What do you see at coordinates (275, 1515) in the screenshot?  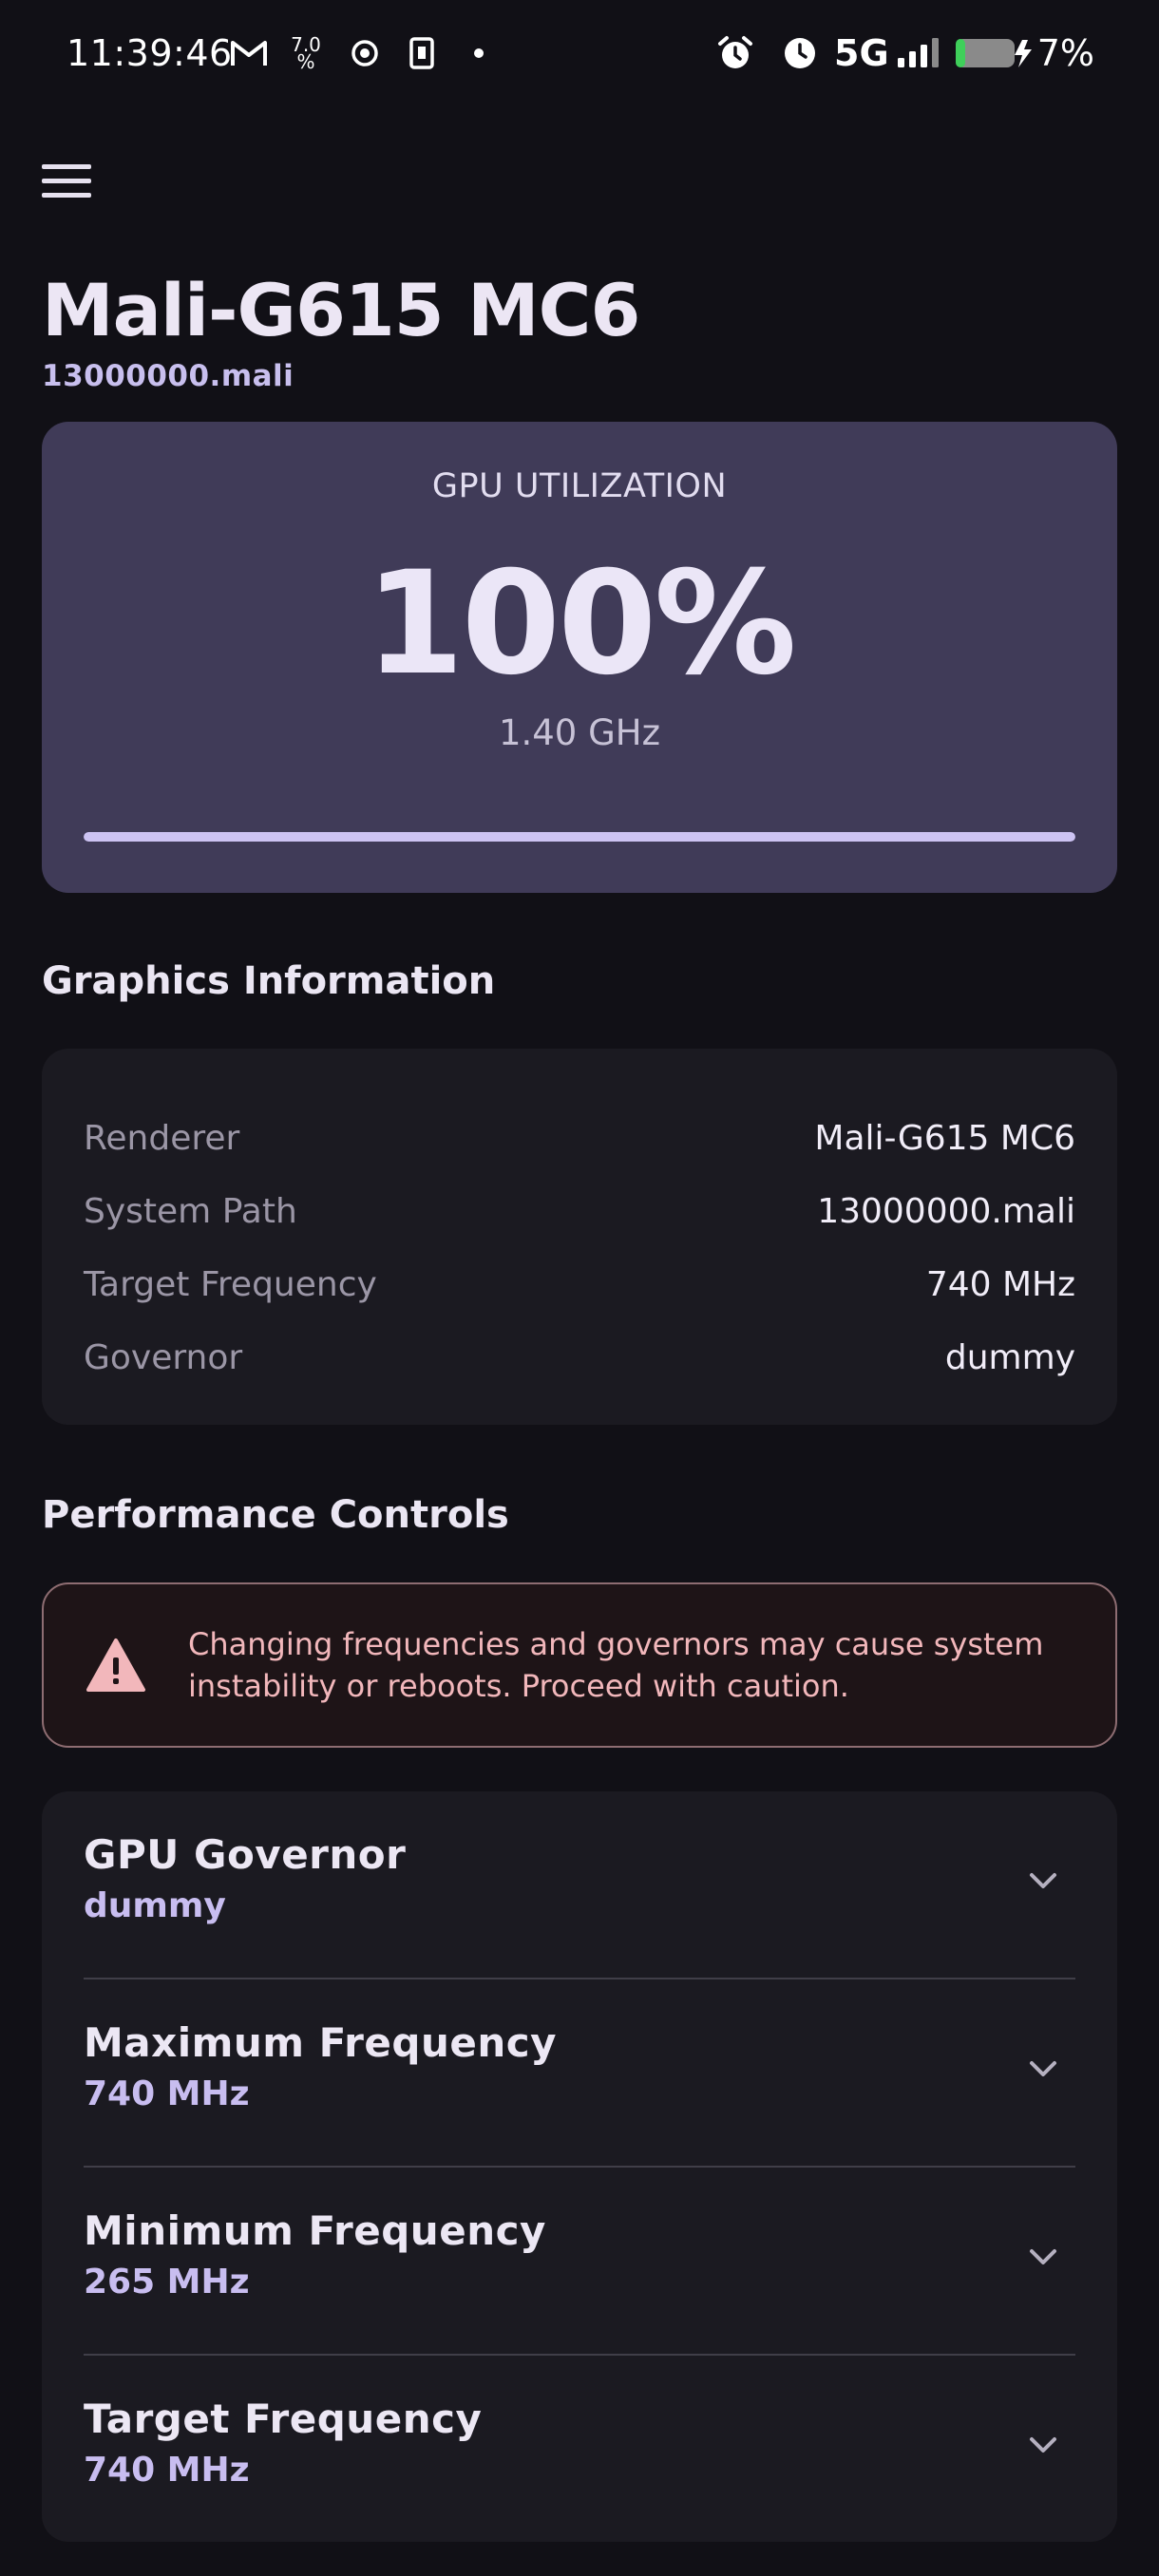 I see `performance-controls-title: Performance Controls` at bounding box center [275, 1515].